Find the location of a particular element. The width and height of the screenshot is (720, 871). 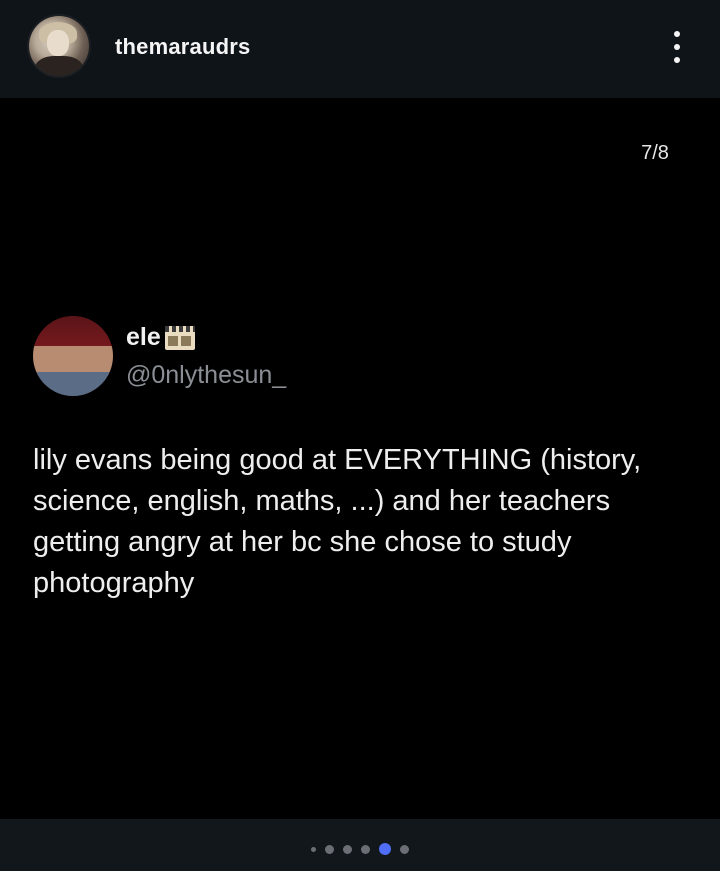

avatar-face is located at coordinates (58, 43).